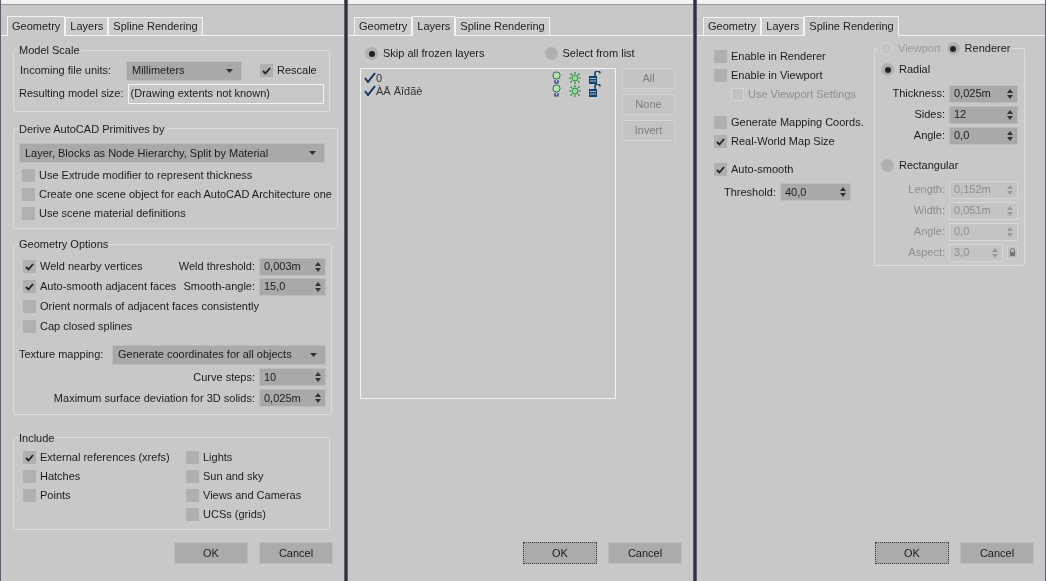  I want to click on text-field: (Drawing extents not known), so click(225, 93).